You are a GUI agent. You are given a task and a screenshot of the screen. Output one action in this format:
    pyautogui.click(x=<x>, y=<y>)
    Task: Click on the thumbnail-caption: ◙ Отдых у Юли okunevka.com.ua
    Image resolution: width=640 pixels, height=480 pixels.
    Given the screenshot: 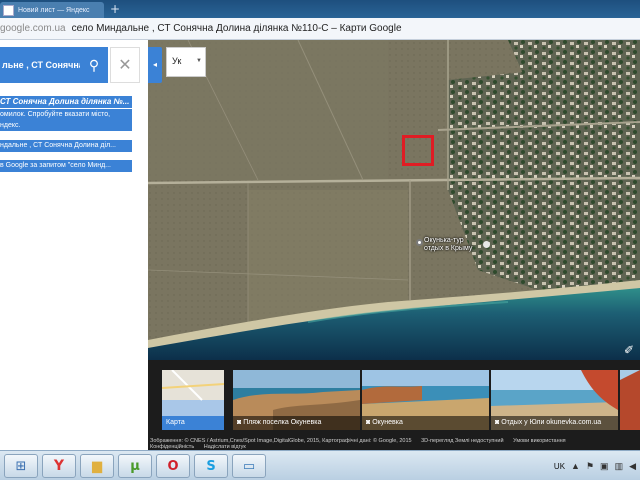 What is the action you would take?
    pyautogui.click(x=554, y=423)
    